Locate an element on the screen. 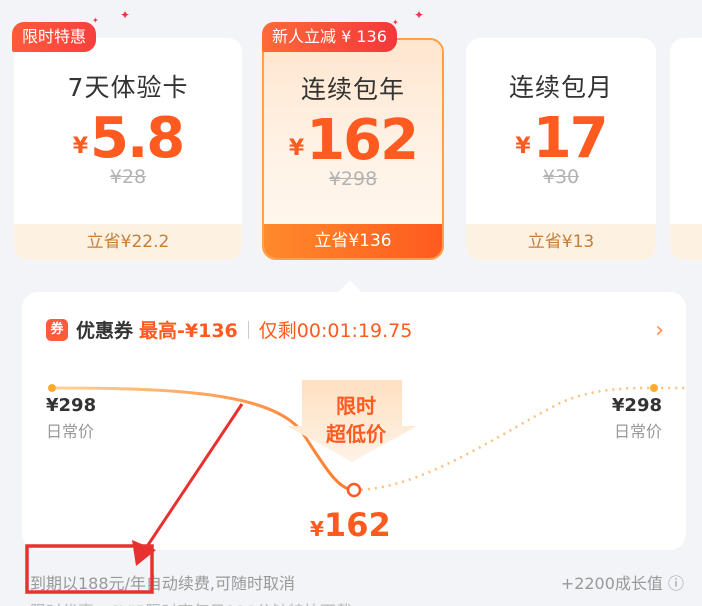 The height and width of the screenshot is (606, 702). savings-label: 立省¥22.2 is located at coordinates (128, 242).